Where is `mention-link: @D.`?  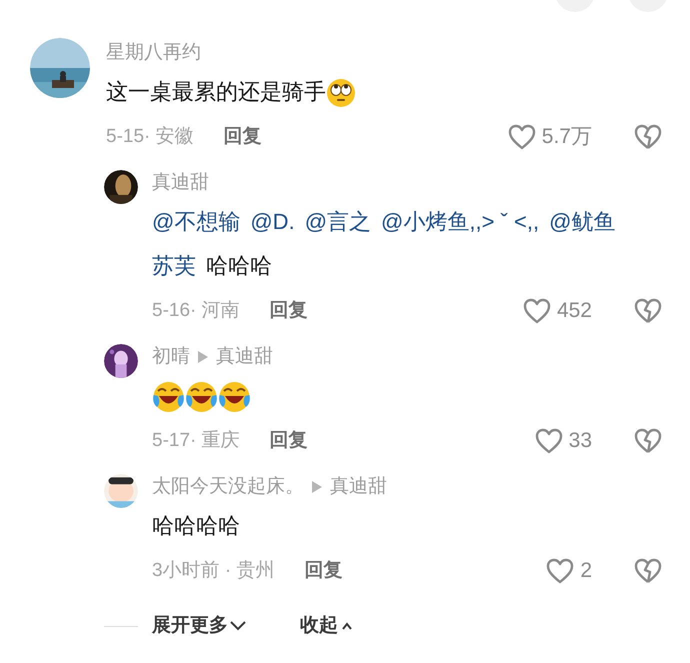
mention-link: @D. is located at coordinates (272, 221).